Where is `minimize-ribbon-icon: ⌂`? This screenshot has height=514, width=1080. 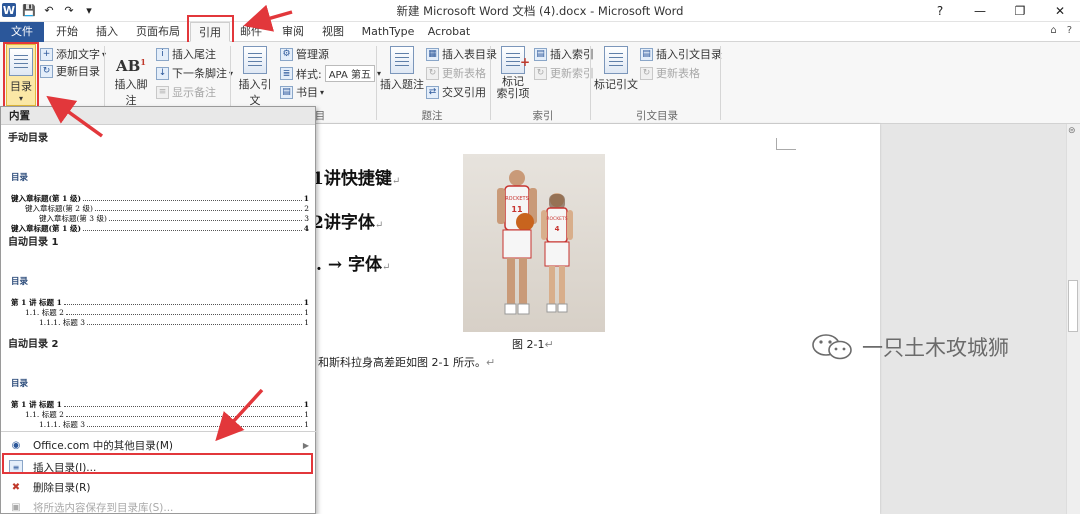
minimize-ribbon-icon: ⌂ is located at coordinates (1053, 30).